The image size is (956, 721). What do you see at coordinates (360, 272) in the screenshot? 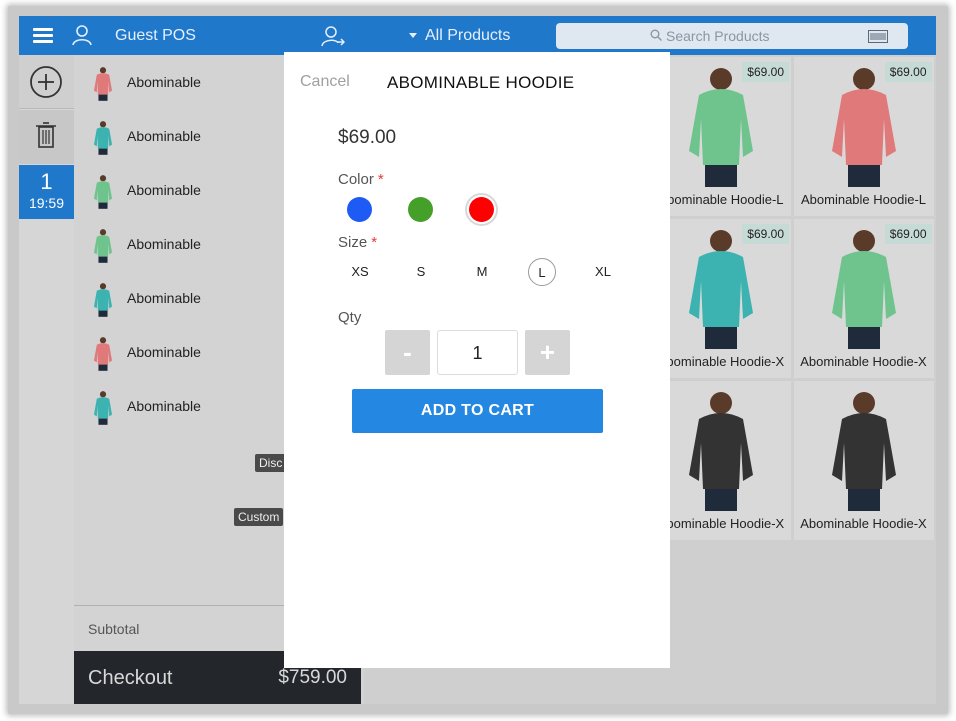
I see `size-option-xs: XS` at bounding box center [360, 272].